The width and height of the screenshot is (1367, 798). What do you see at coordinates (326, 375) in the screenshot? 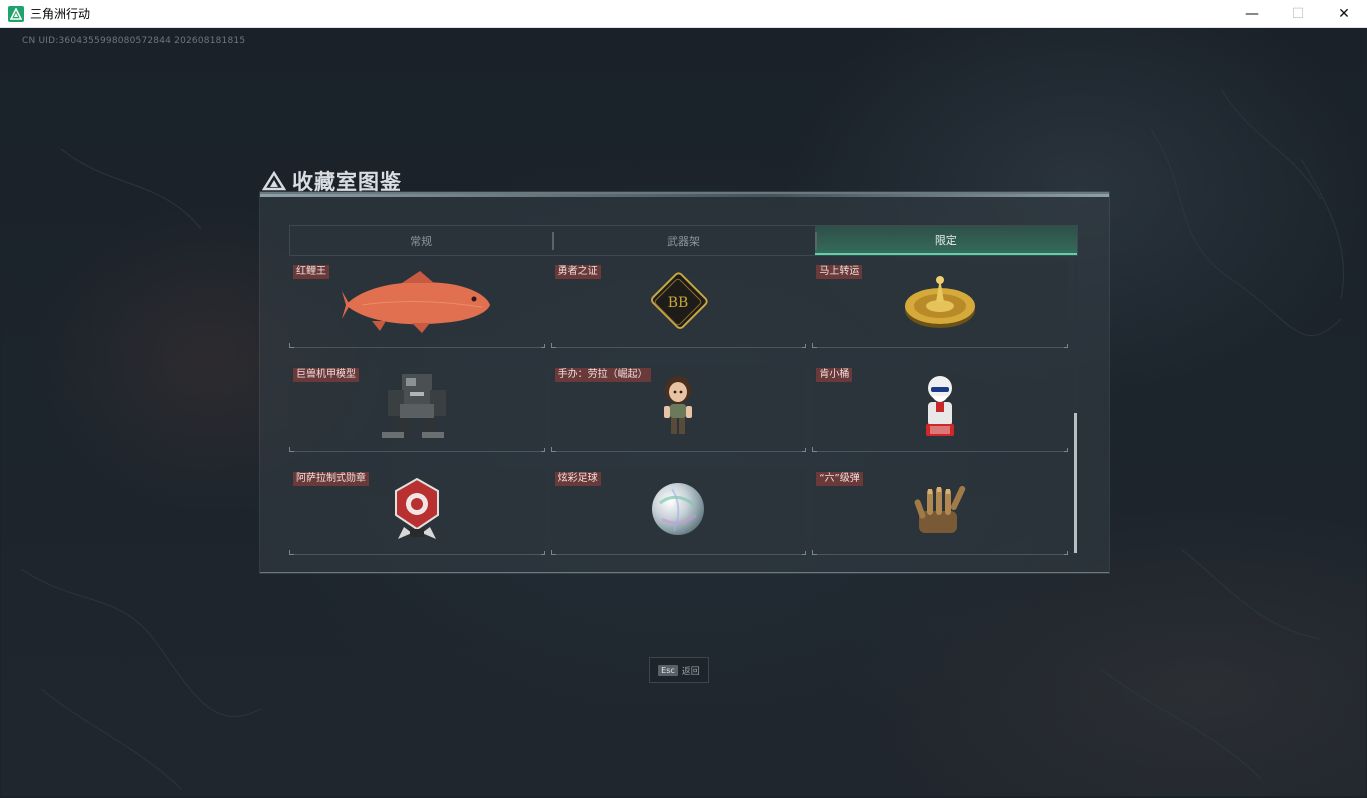
I see `item-label: 巨兽机甲模型` at bounding box center [326, 375].